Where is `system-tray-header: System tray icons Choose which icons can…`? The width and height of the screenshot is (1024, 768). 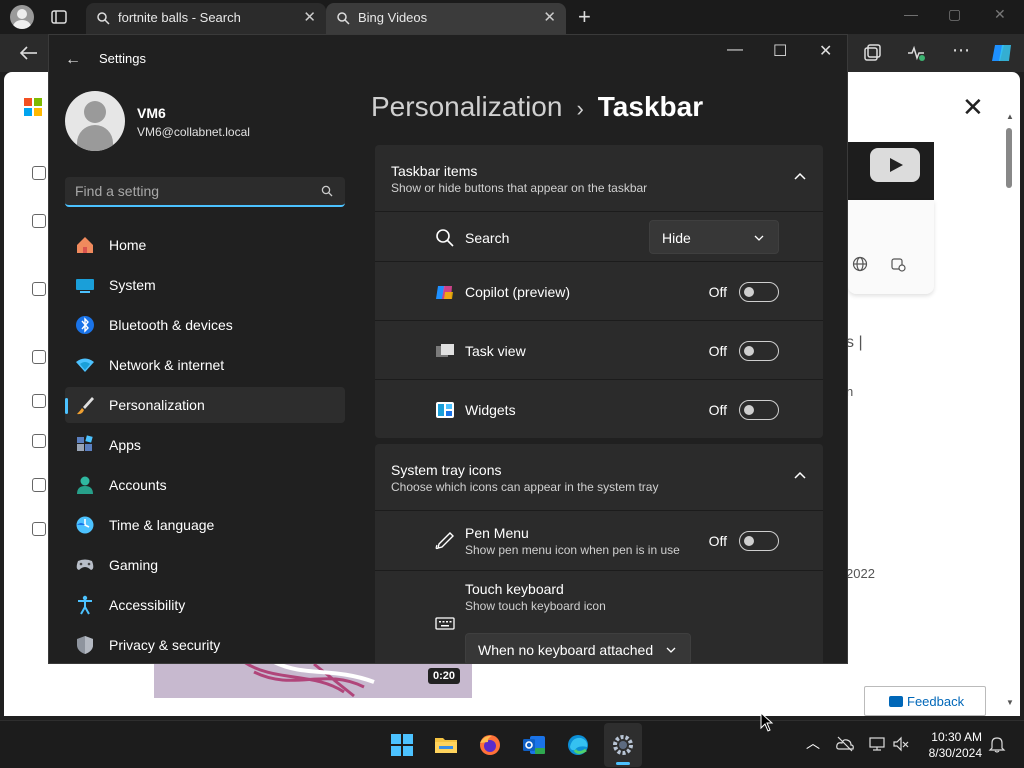 system-tray-header: System tray icons Choose which icons can… is located at coordinates (599, 477).